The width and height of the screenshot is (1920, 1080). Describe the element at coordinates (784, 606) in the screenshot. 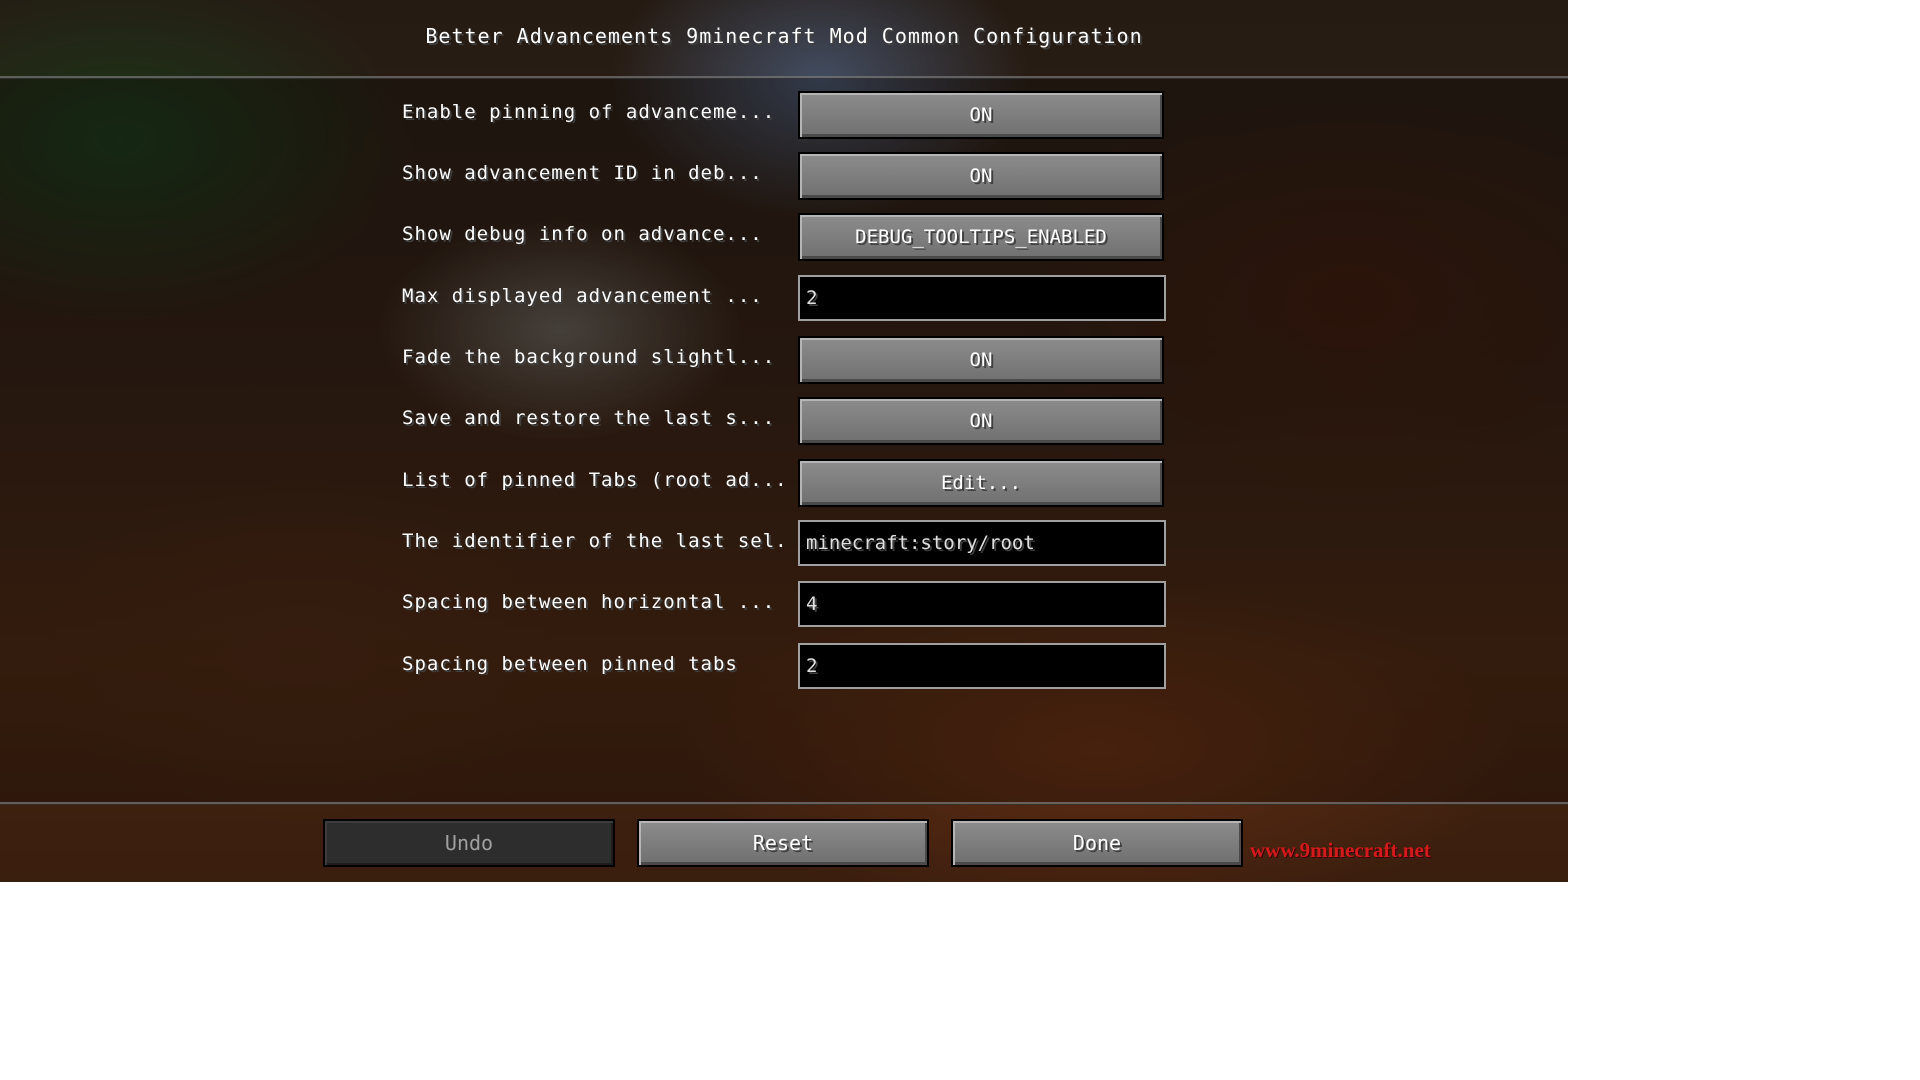

I see `option-row-horizontal-spacing: Spacing between horizontal ... 4` at that location.